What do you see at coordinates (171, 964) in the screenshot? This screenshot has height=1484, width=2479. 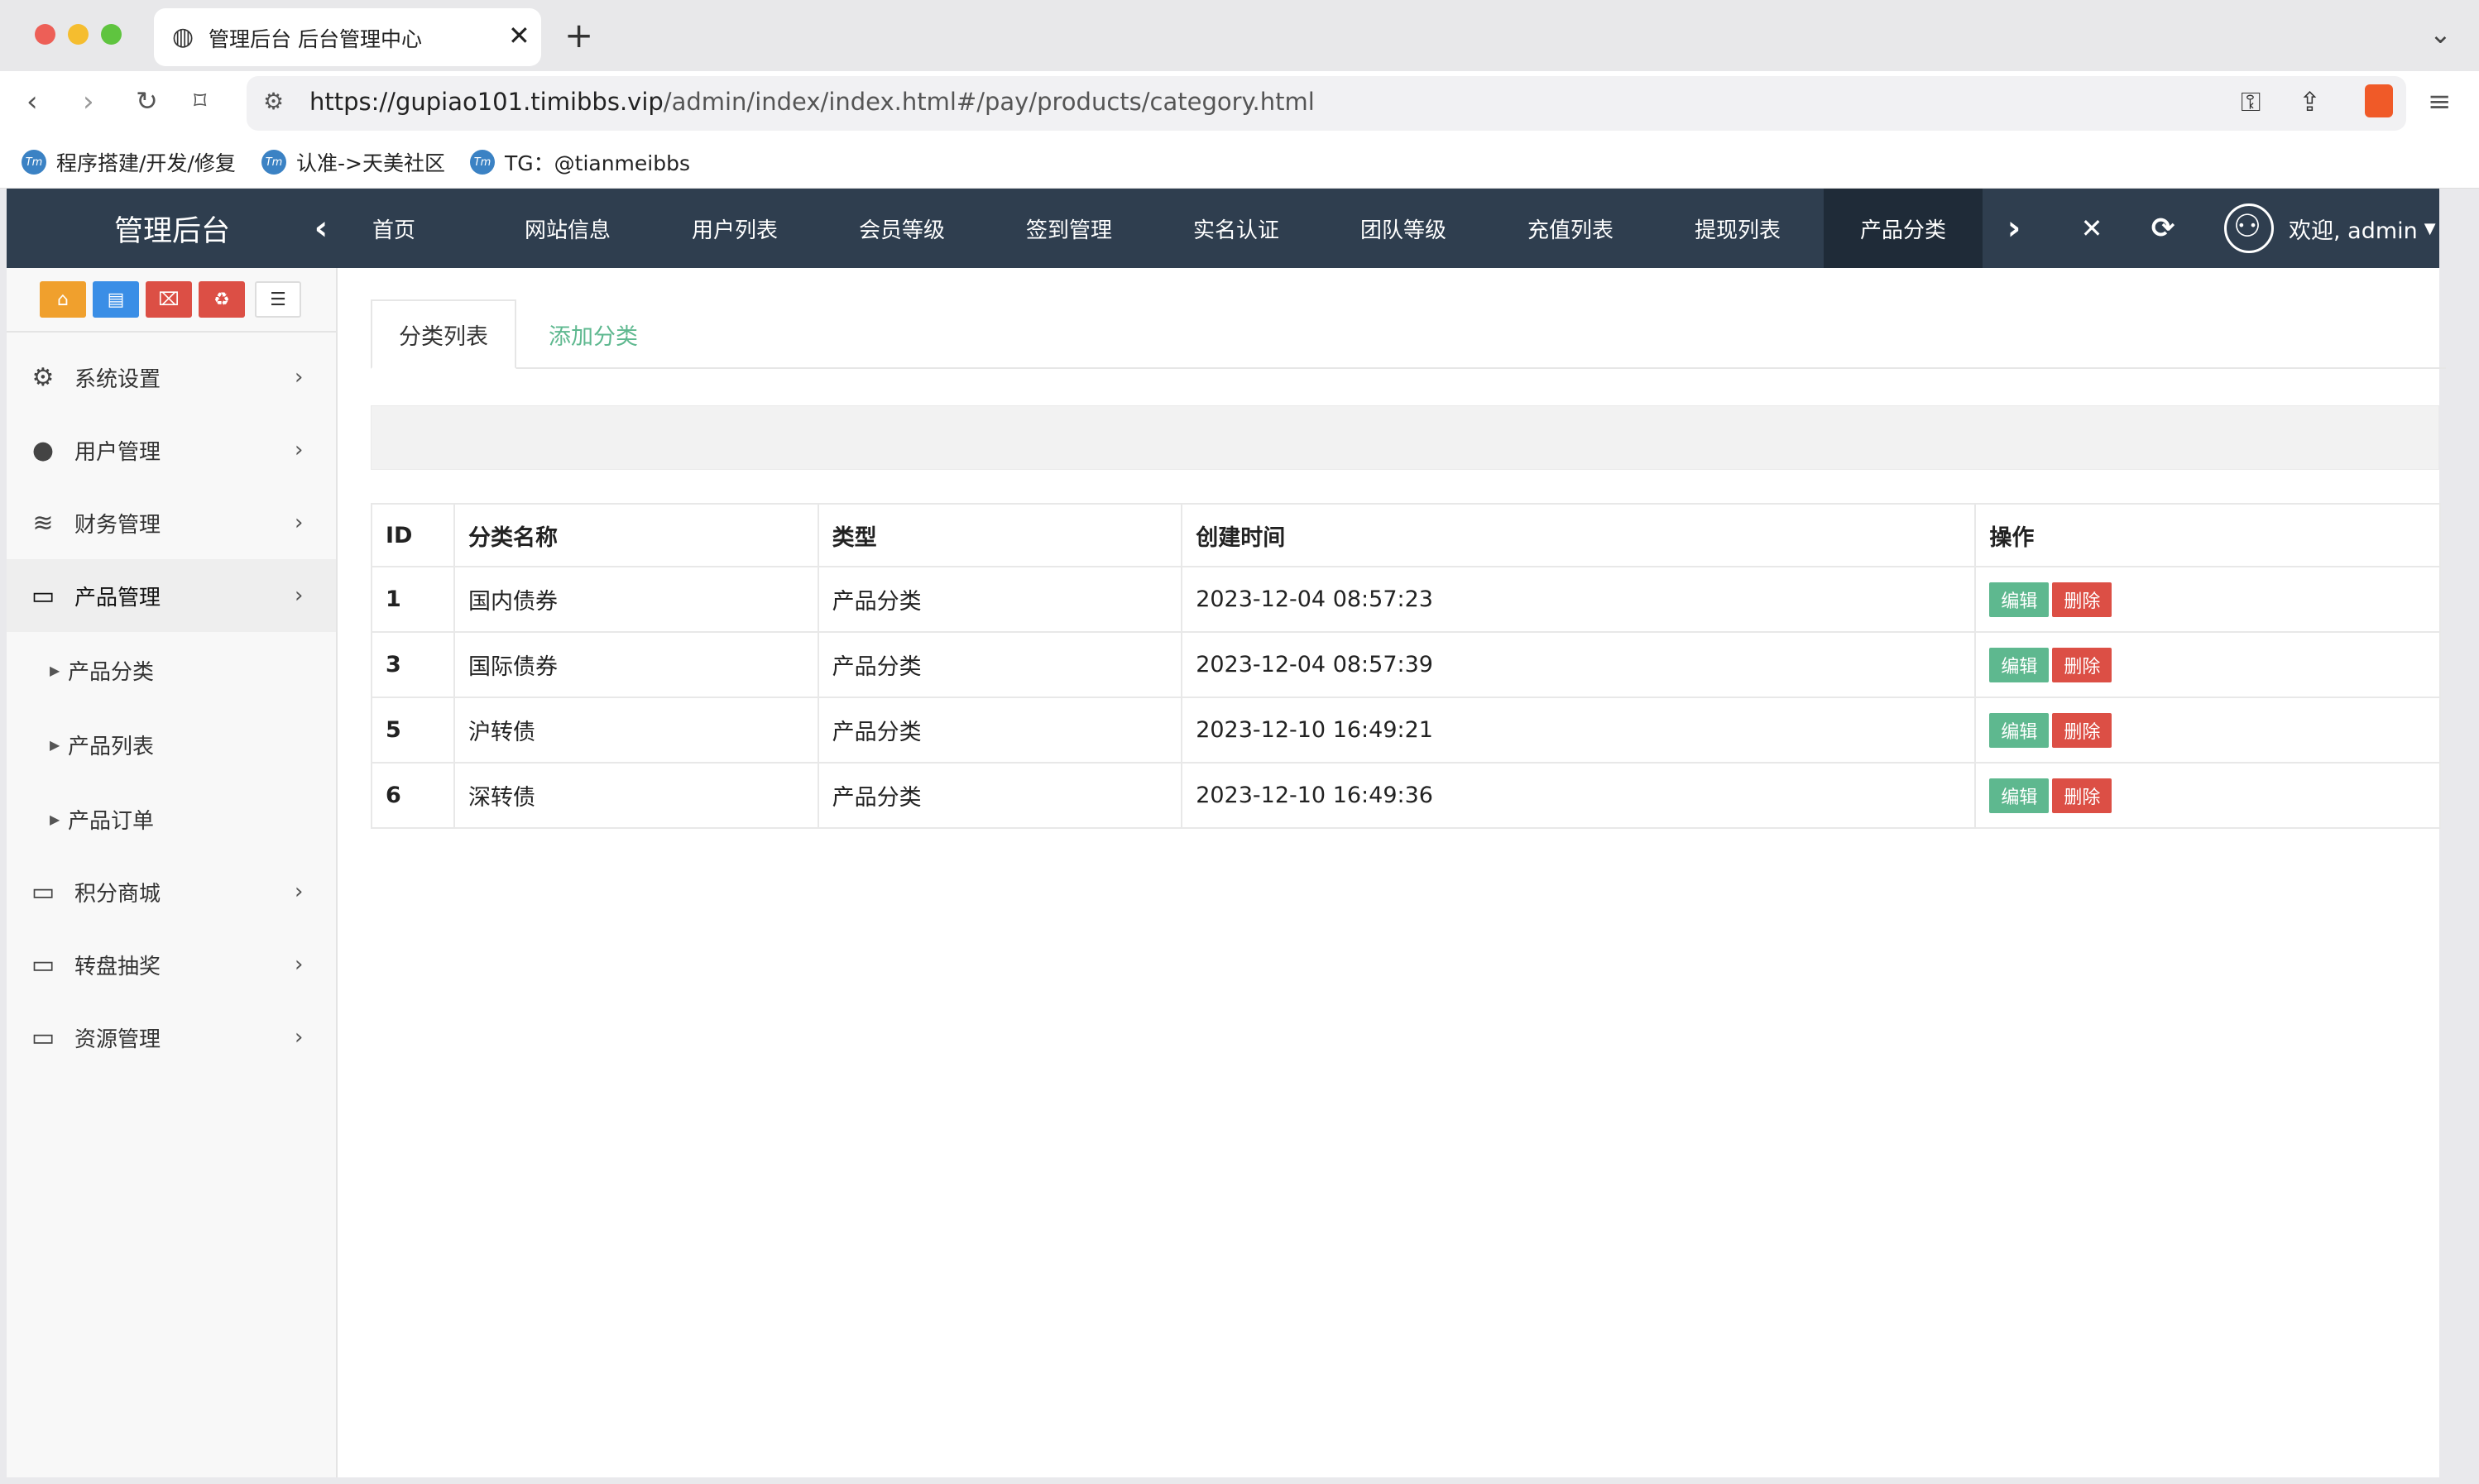 I see `sidebar-item-lottery: ▭ 转盘抽奖 ›` at bounding box center [171, 964].